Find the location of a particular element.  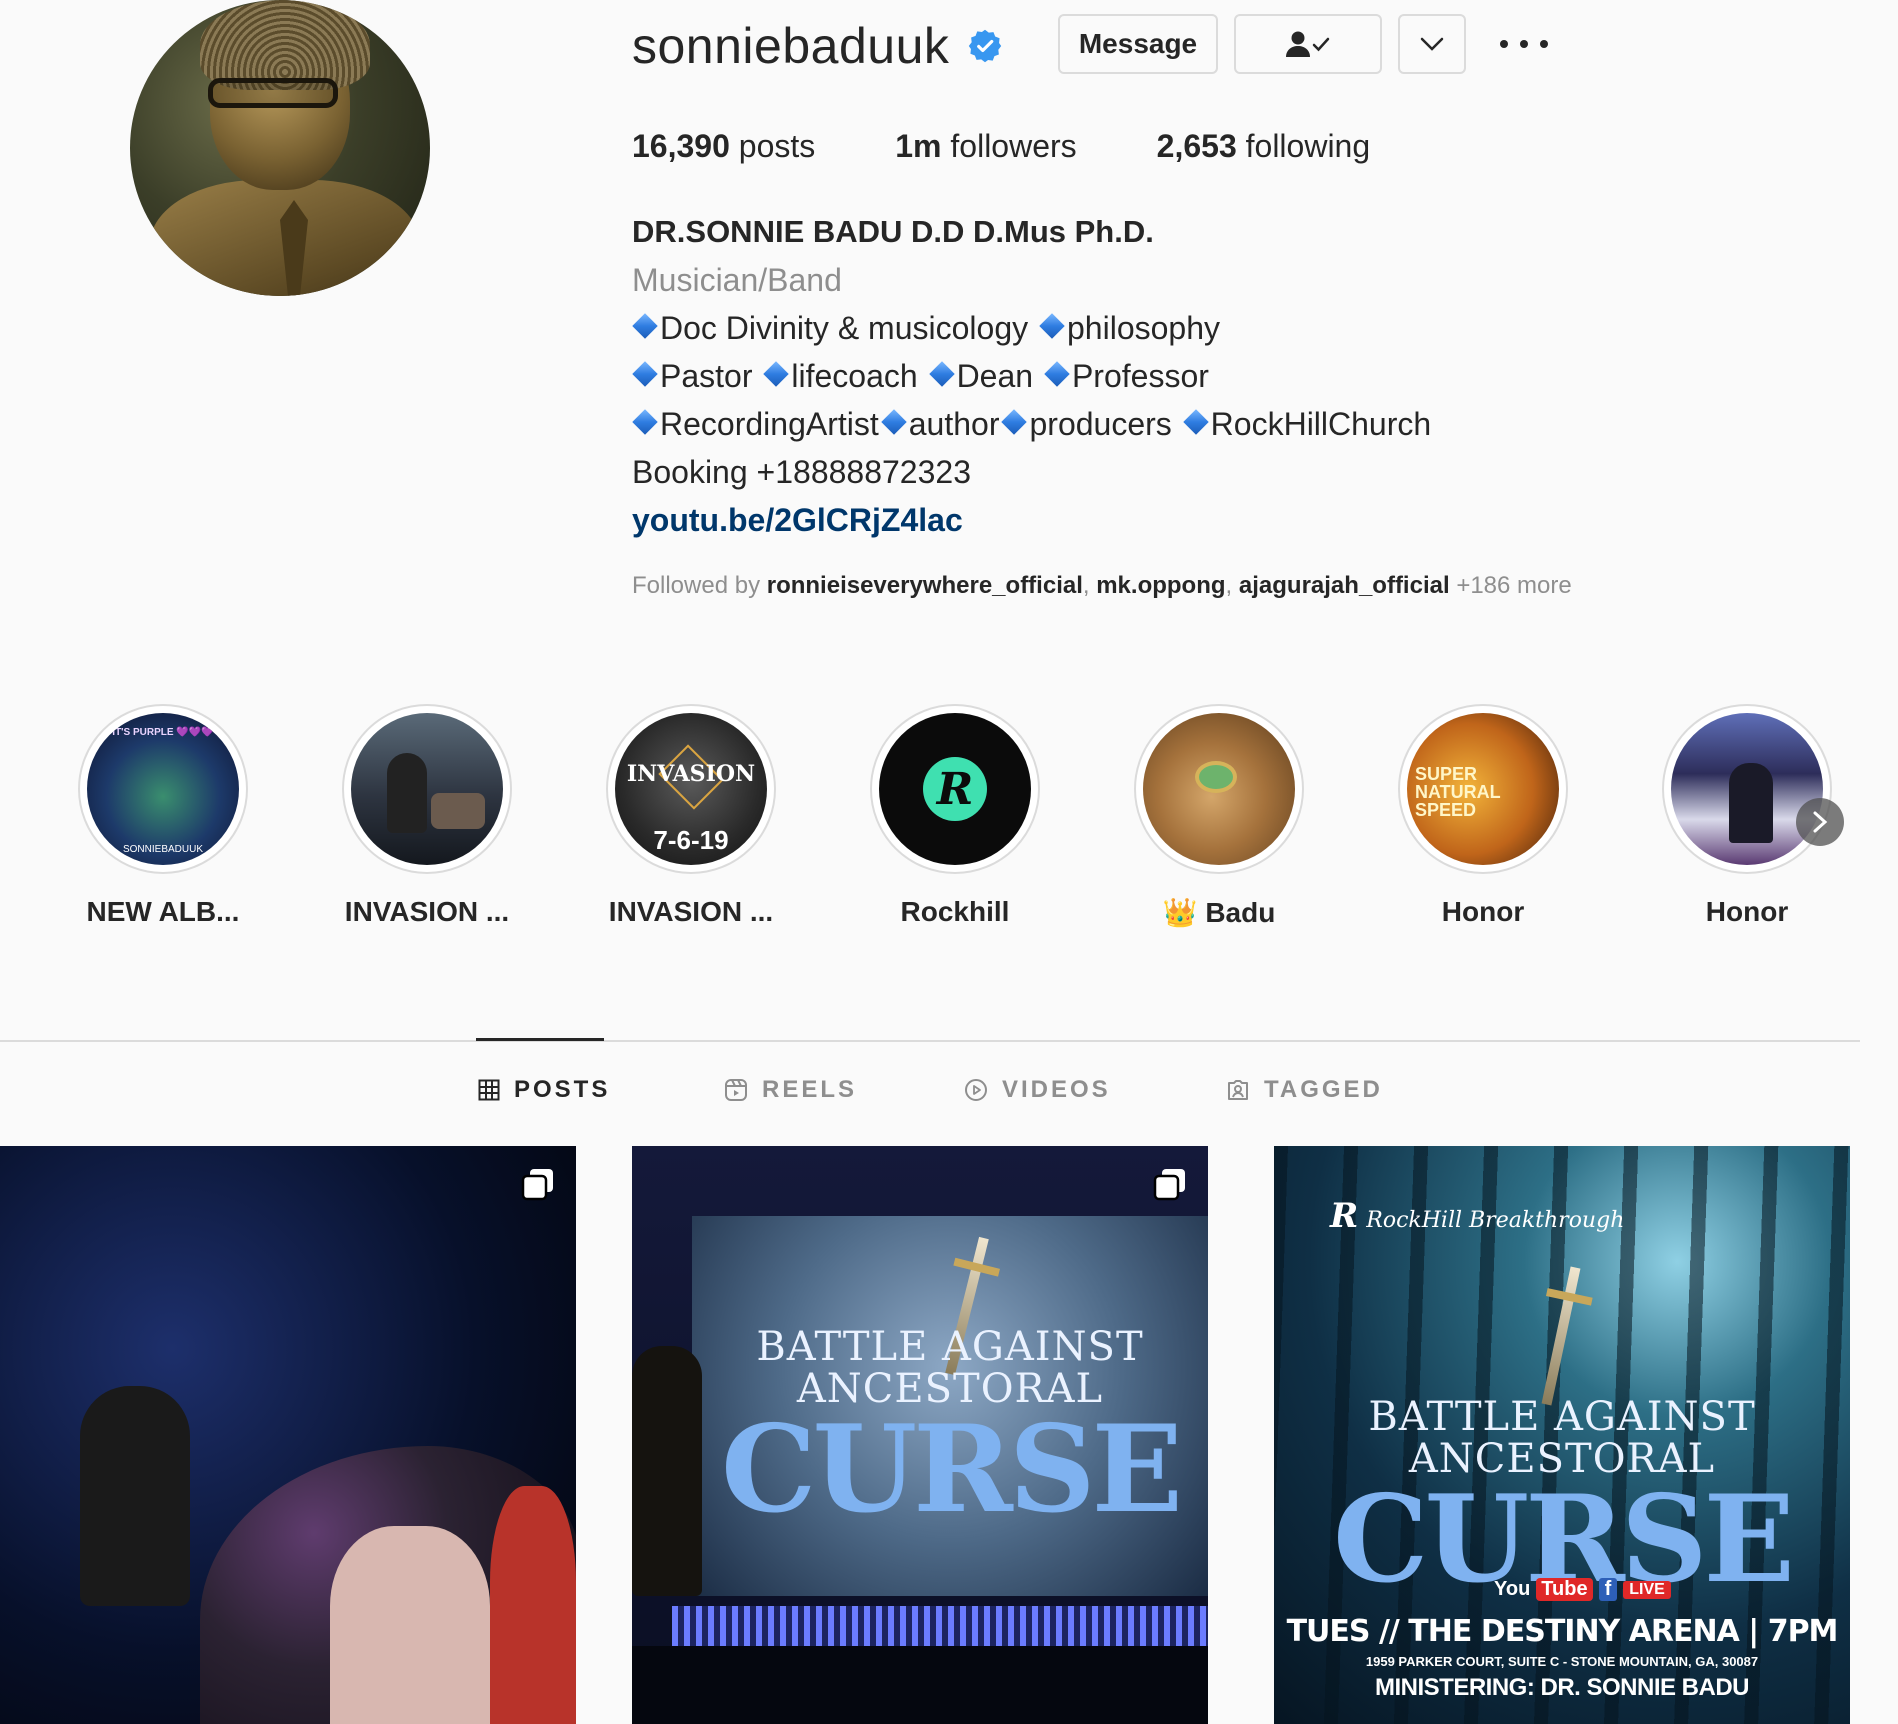

tab-videos: VIDEOS is located at coordinates (1037, 1090).